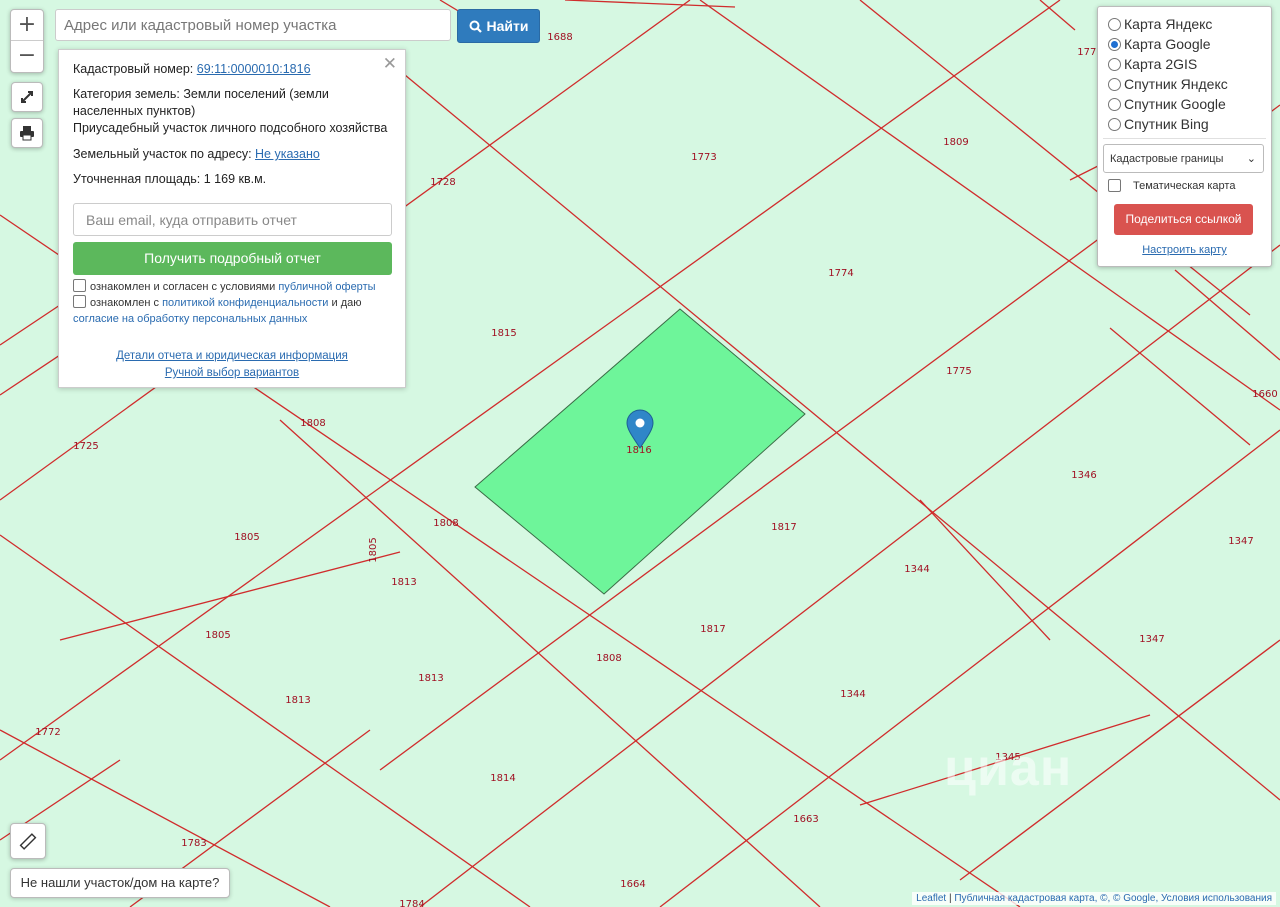  What do you see at coordinates (442, 182) in the screenshot?
I see `parcel-label: 1728` at bounding box center [442, 182].